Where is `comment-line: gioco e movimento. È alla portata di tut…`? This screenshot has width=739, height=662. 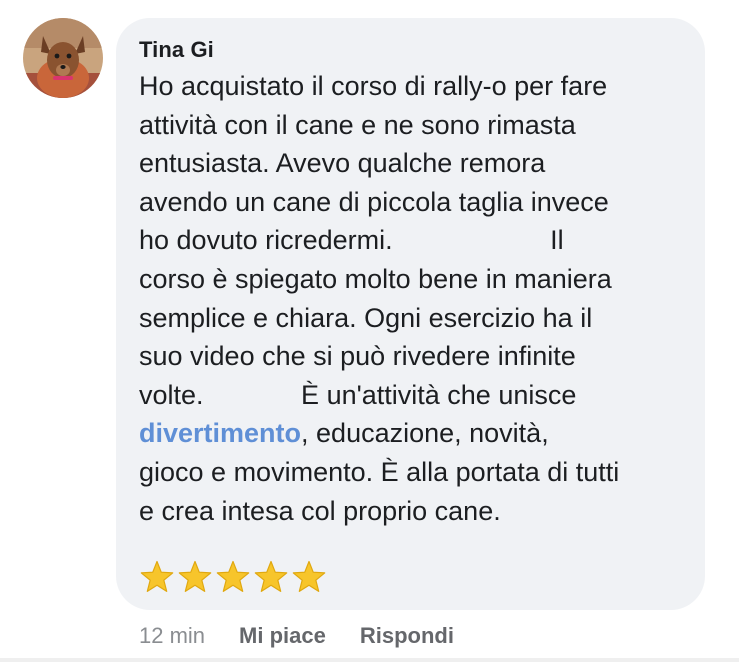
comment-line: gioco e movimento. È alla portata di tut… is located at coordinates (379, 472).